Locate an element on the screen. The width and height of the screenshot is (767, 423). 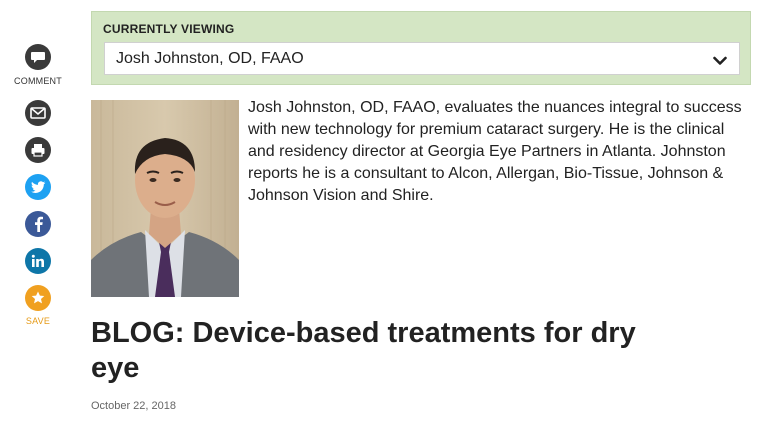
facebook-button is located at coordinates (38, 224).